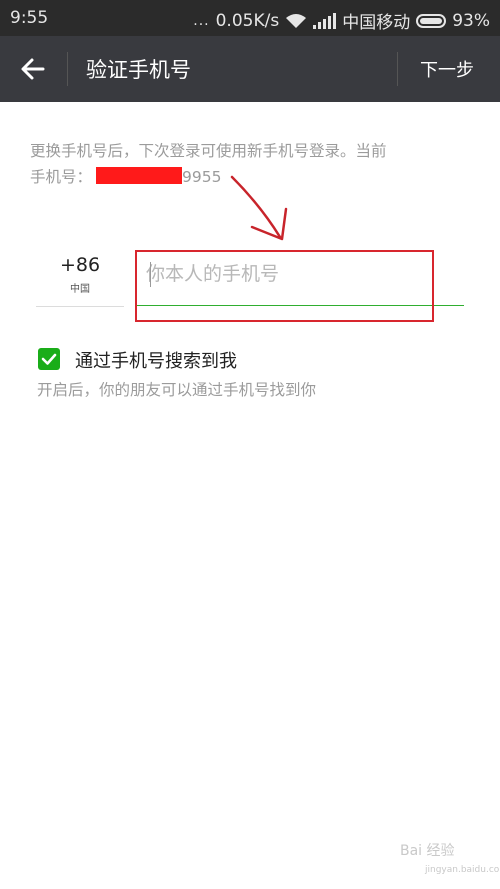 The width and height of the screenshot is (500, 889). Describe the element at coordinates (29, 18) in the screenshot. I see `status-time: 9:55` at that location.